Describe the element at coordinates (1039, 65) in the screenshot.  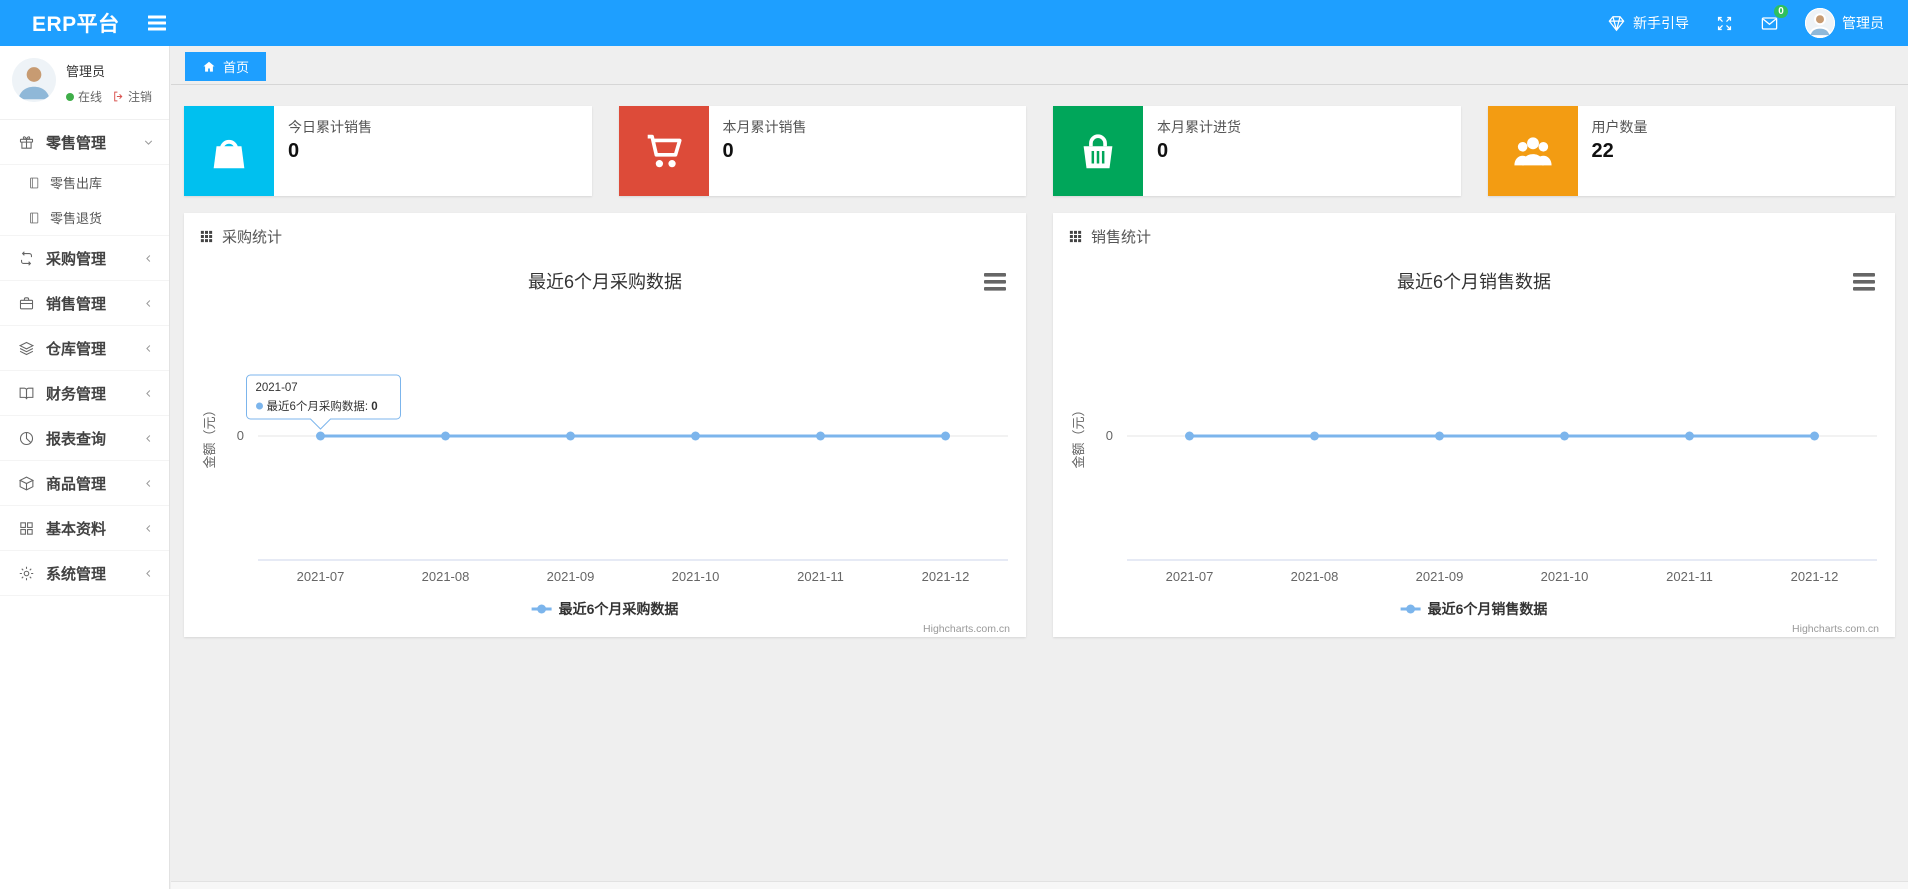
I see `tab-bar: 首页` at that location.